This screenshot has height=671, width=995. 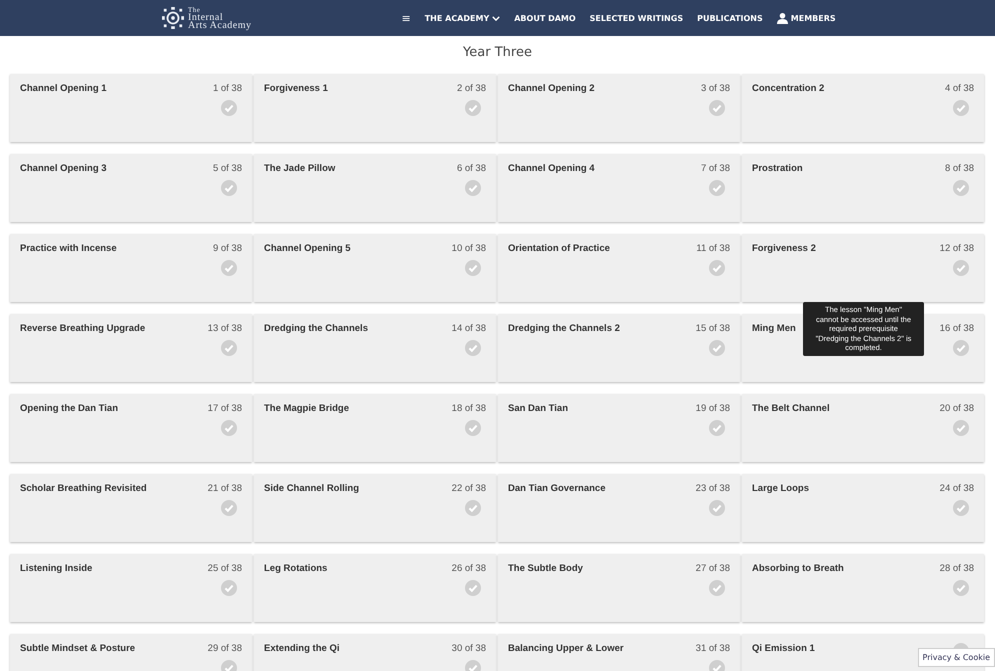 I want to click on lesson-title: Opening the Dan Tian, so click(x=69, y=409).